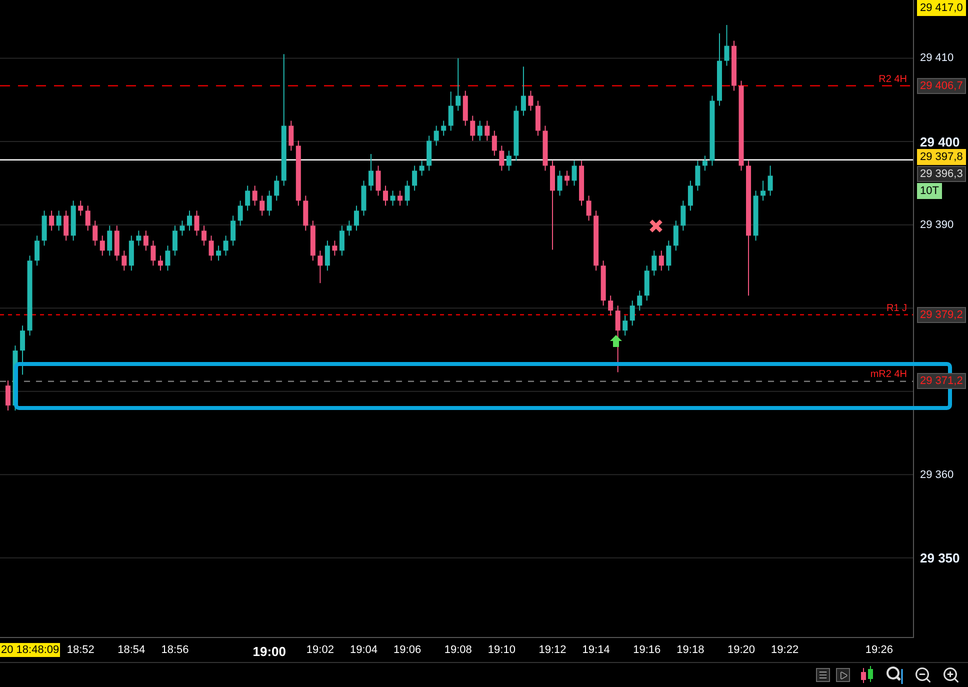 This screenshot has width=968, height=687. What do you see at coordinates (888, 374) in the screenshot?
I see `price-level-label: mR2 4H` at bounding box center [888, 374].